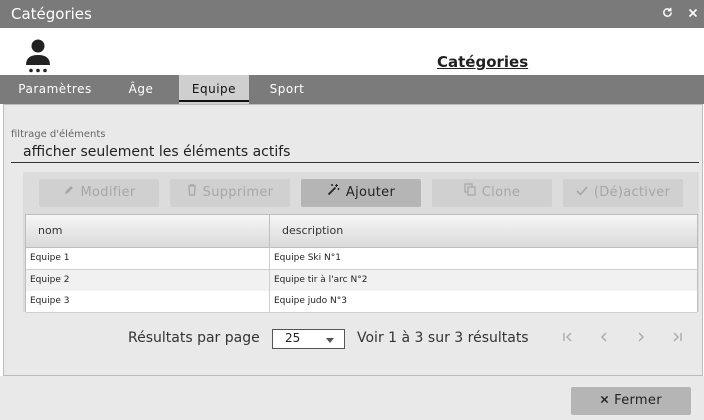 The height and width of the screenshot is (420, 704). What do you see at coordinates (50, 280) in the screenshot?
I see `cell-nom: Equipe 2` at bounding box center [50, 280].